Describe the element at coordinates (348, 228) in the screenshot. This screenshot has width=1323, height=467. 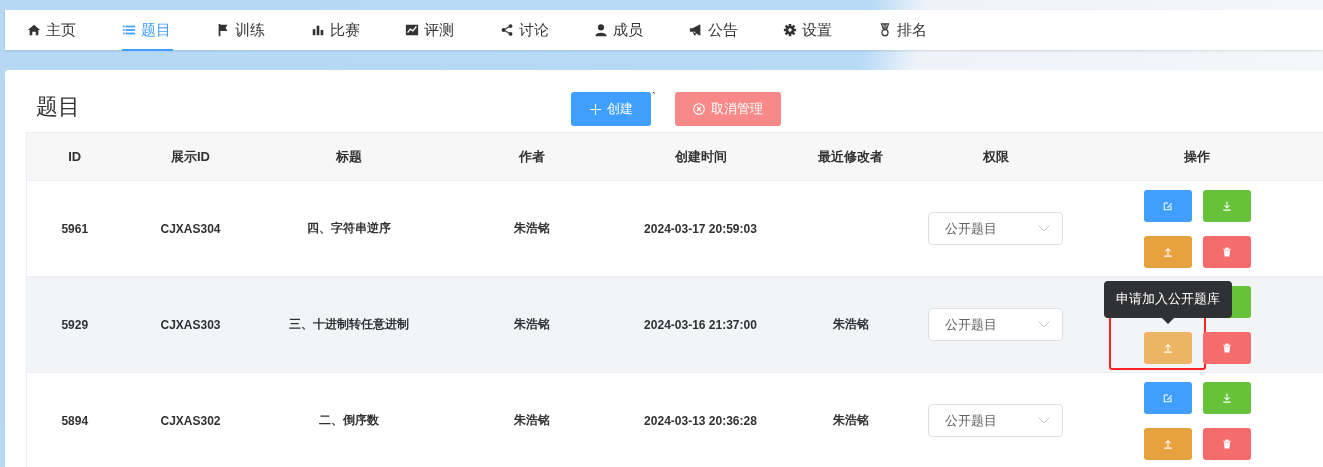
I see `table-cell: 四、字符串逆序` at that location.